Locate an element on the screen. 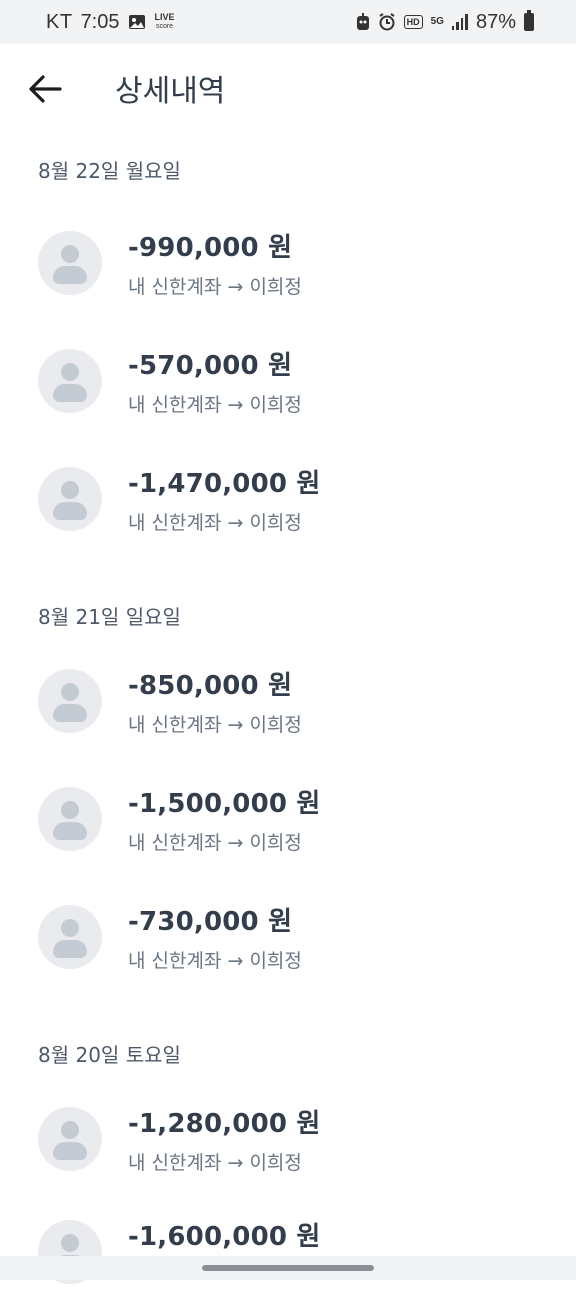 The height and width of the screenshot is (1316, 576). carrier-label: KT is located at coordinates (59, 22).